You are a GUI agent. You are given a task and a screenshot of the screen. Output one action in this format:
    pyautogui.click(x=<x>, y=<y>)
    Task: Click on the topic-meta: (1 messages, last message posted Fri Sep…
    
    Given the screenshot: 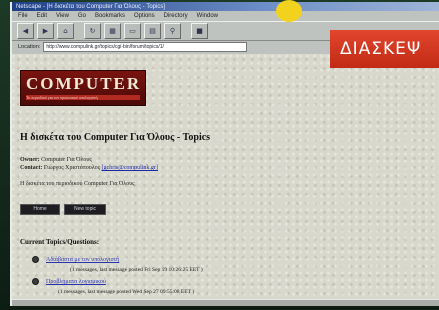 What is the action you would take?
    pyautogui.click(x=136, y=270)
    